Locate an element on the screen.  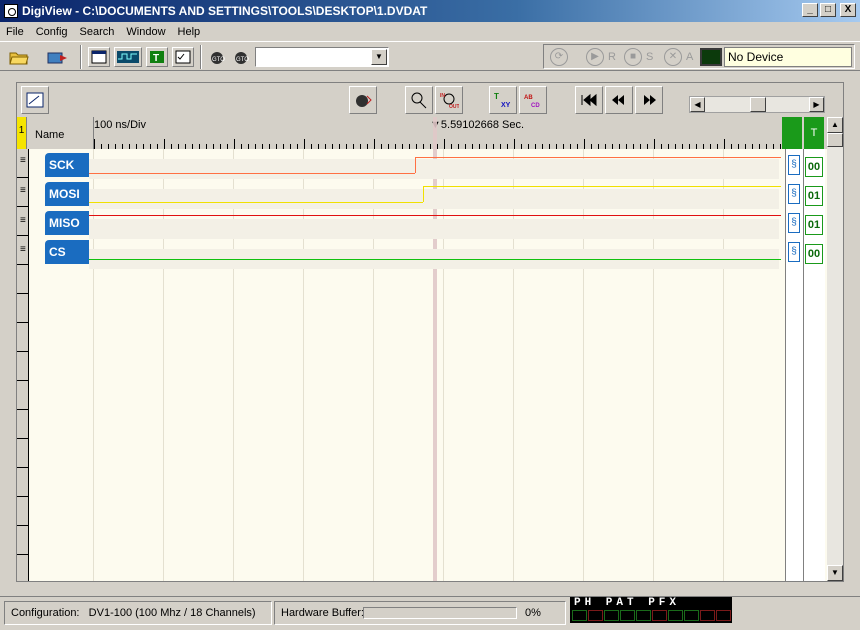
refresh-icon: ⟳ is located at coordinates (559, 57).